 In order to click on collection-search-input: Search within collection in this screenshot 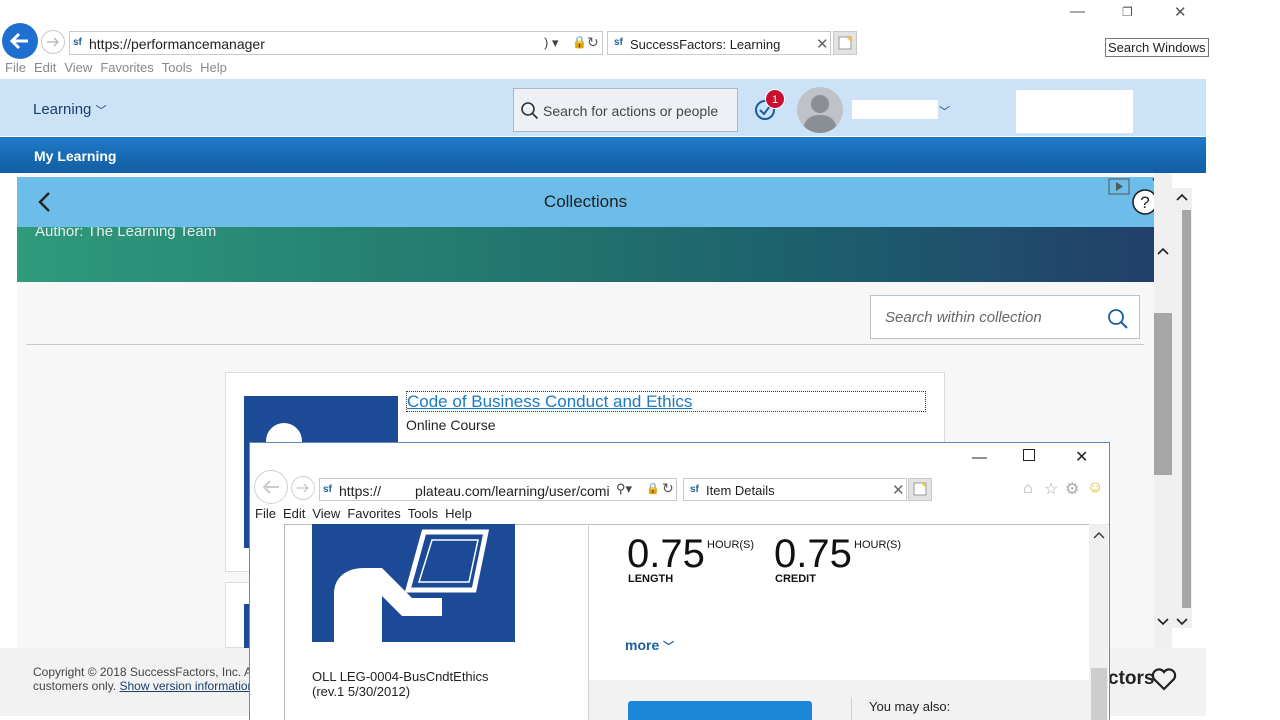, I will do `click(1005, 317)`.